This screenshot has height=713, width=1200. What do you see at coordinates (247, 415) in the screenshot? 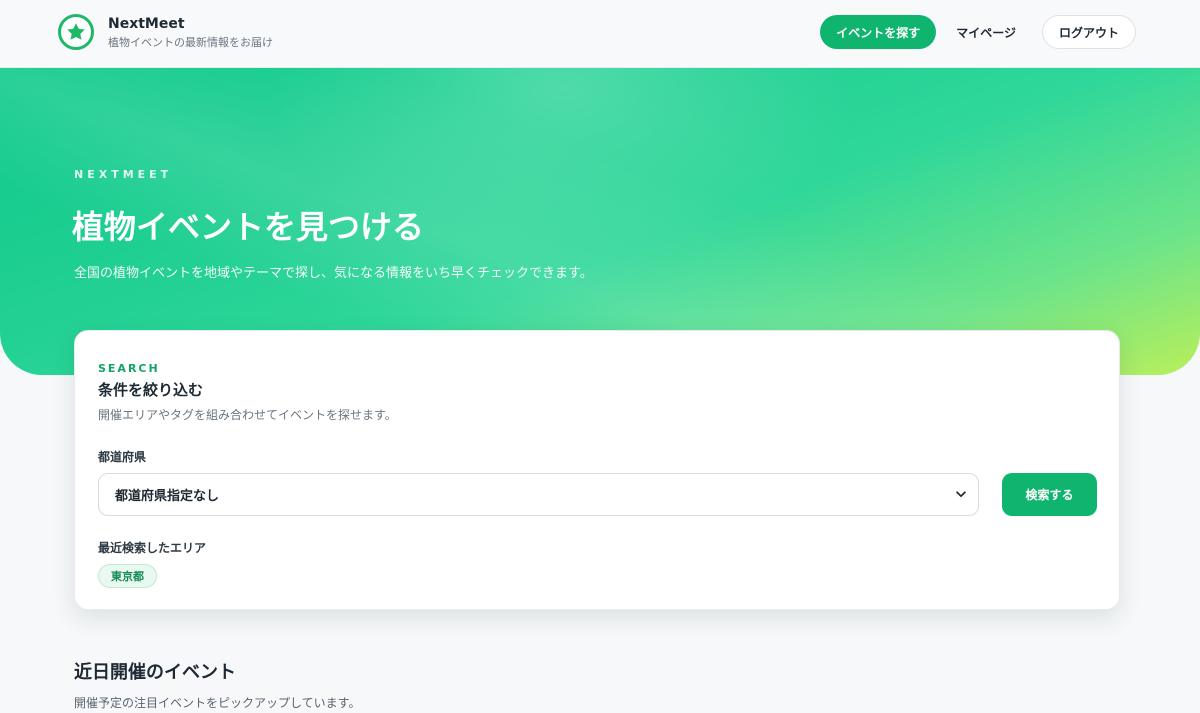
I see `search-description: 開催エリアやタグを組み合わせてイベントを探せます。` at bounding box center [247, 415].